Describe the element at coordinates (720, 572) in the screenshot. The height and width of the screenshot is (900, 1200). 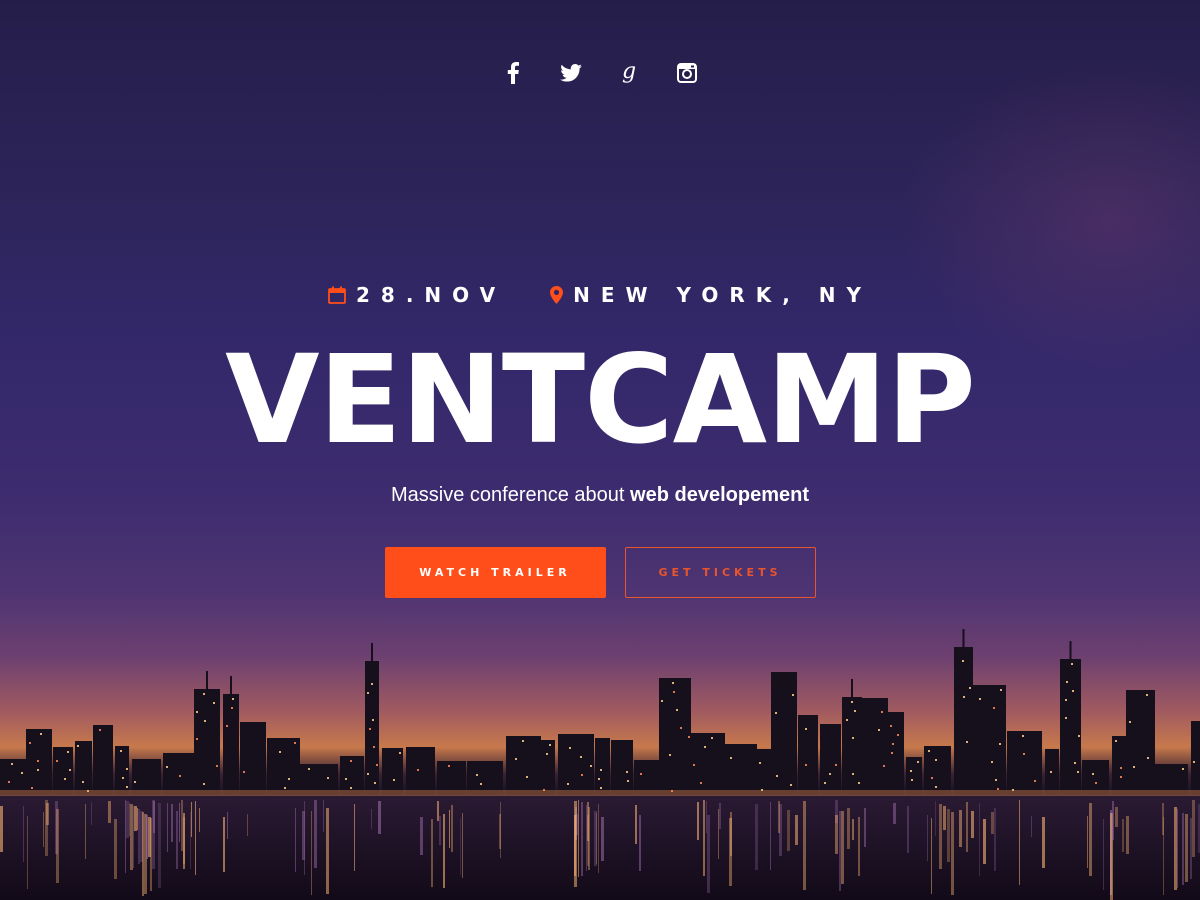
I see `get-tickets-button: GET TICKETS` at that location.